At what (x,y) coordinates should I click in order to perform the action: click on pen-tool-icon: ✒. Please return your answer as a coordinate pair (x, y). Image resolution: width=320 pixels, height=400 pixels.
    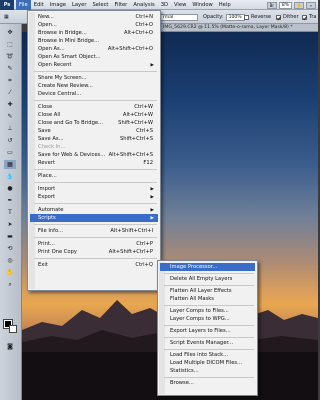
    Looking at the image, I should click on (10, 200).